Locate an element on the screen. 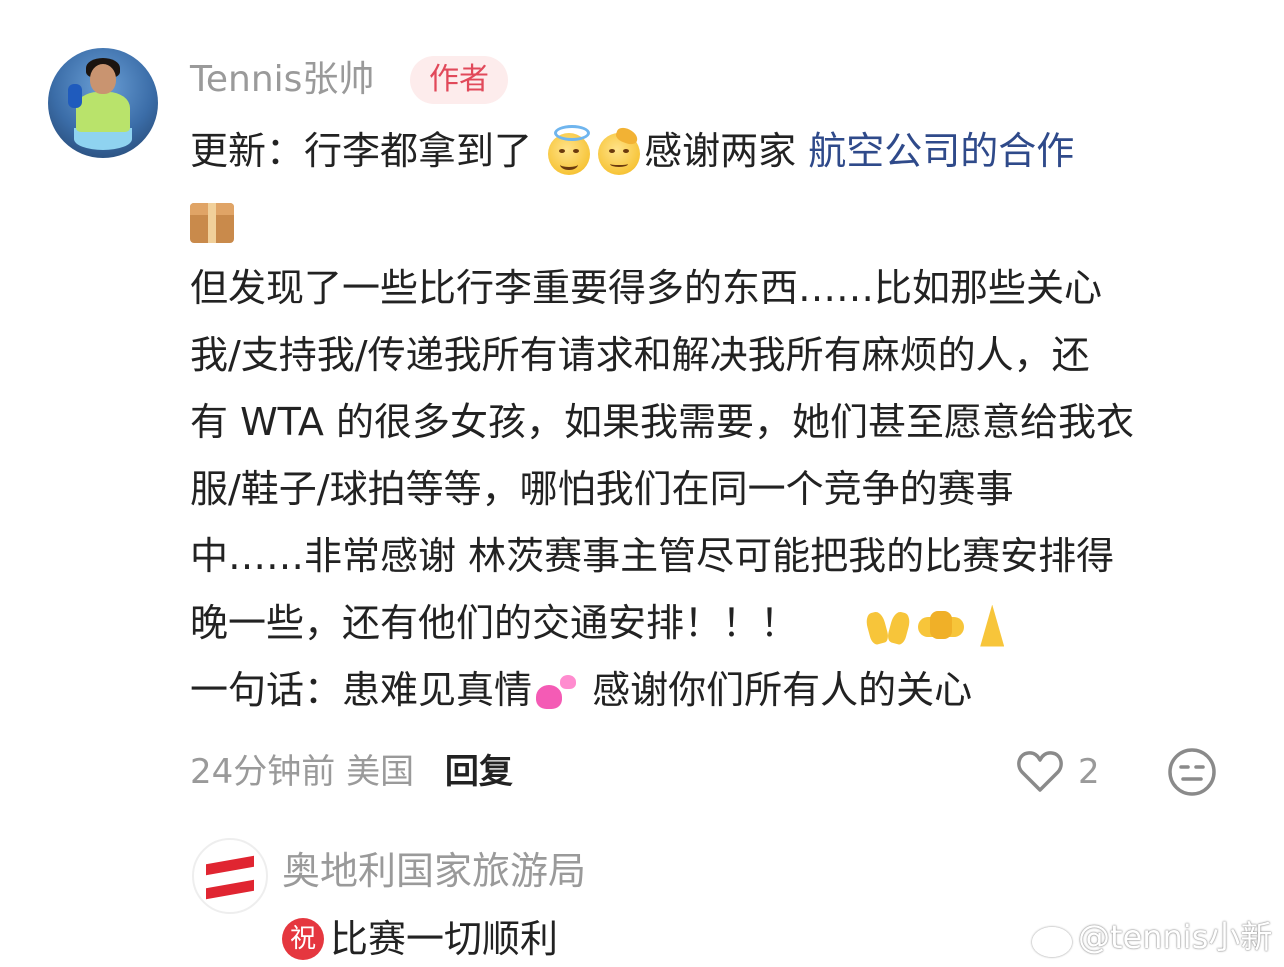 The height and width of the screenshot is (967, 1284). reply-button: 回复 is located at coordinates (479, 772).